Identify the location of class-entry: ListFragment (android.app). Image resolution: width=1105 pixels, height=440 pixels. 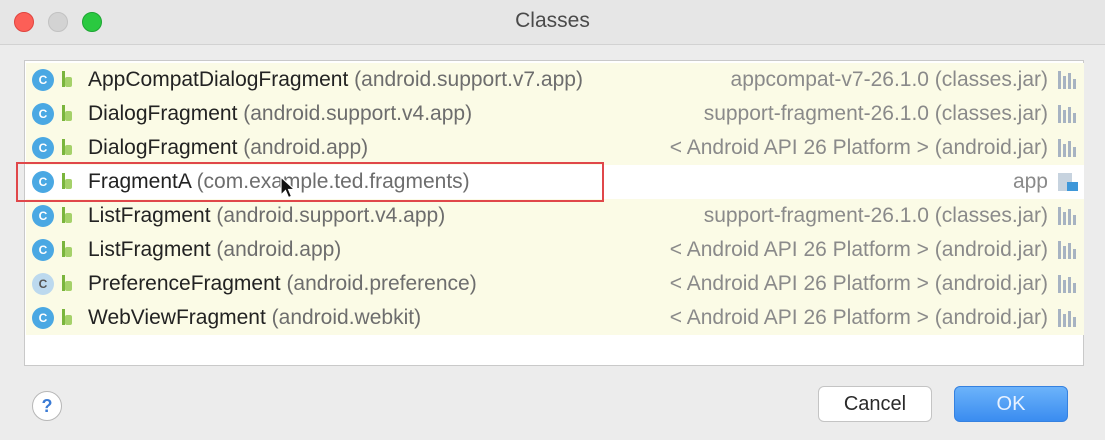
(214, 250).